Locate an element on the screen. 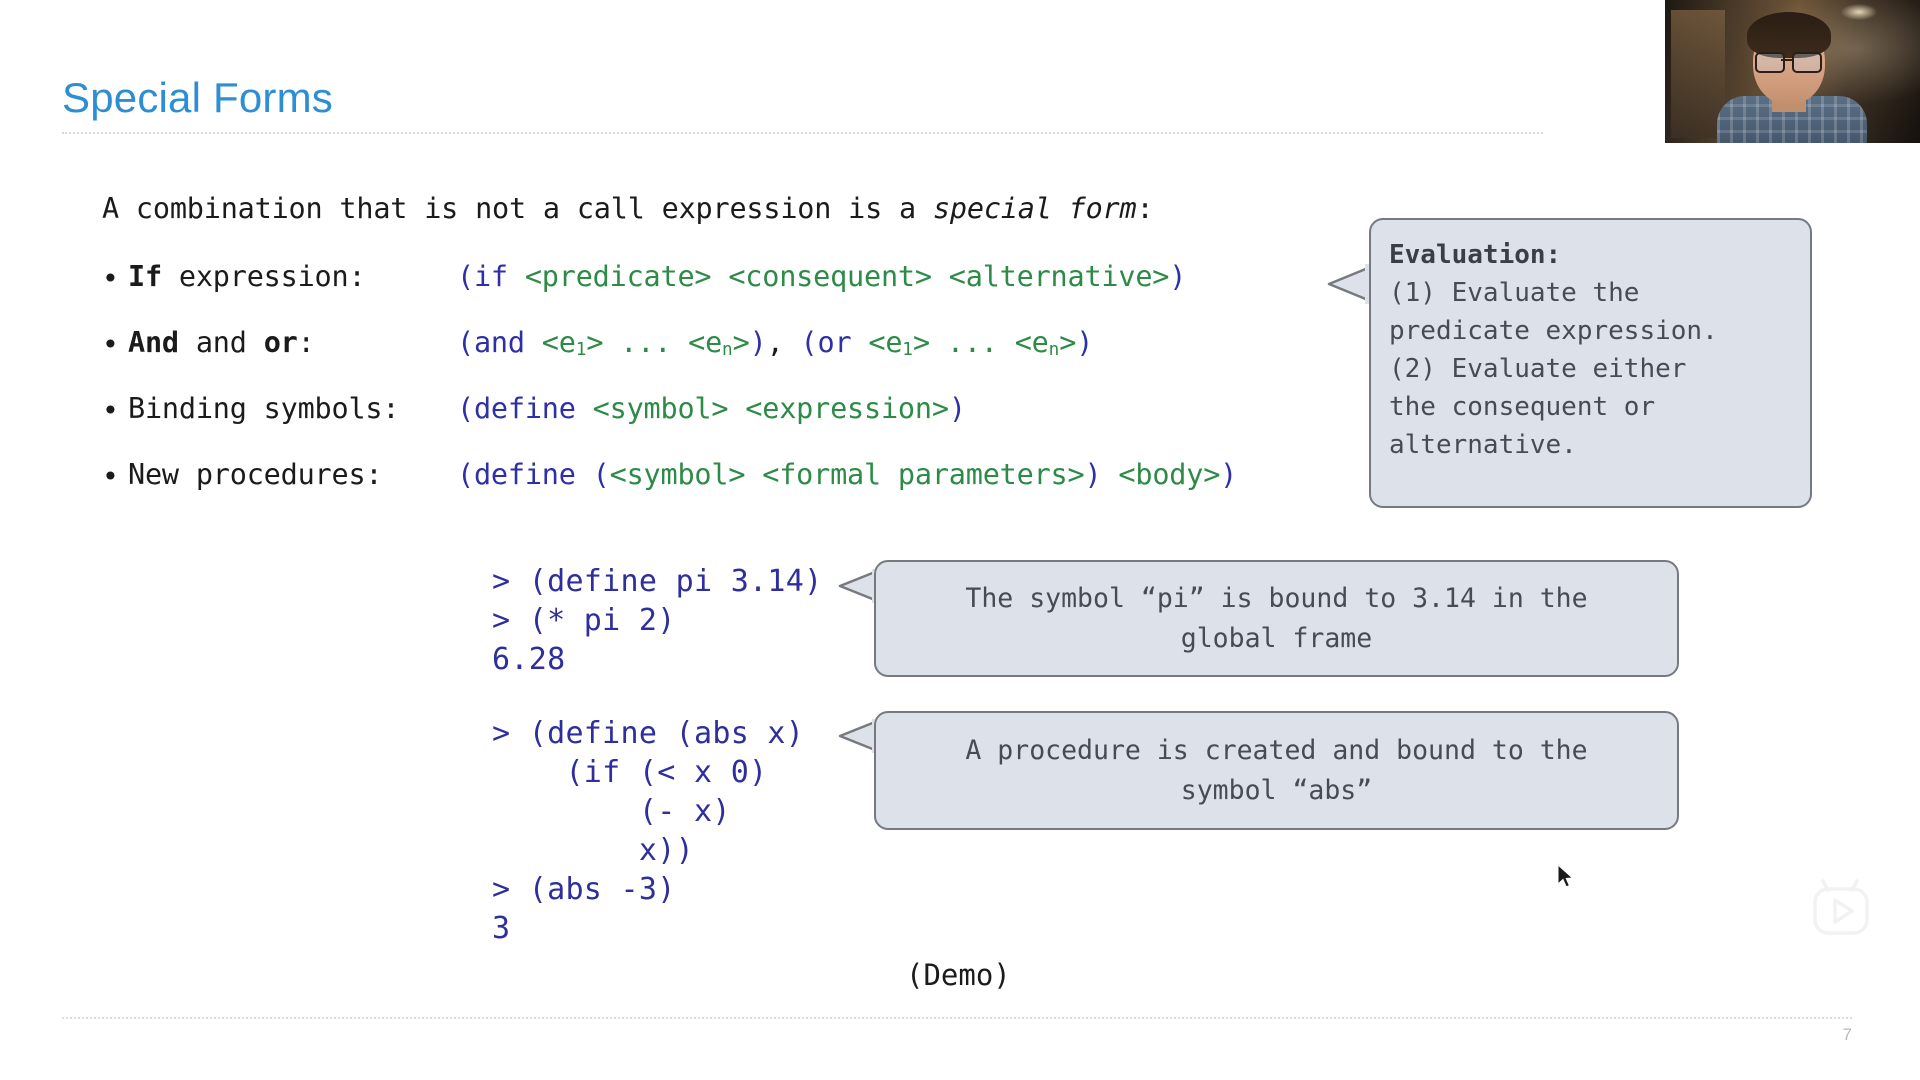 Image resolution: width=1920 pixels, height=1080 pixels. callout-heading: Evaluation: is located at coordinates (1475, 255).